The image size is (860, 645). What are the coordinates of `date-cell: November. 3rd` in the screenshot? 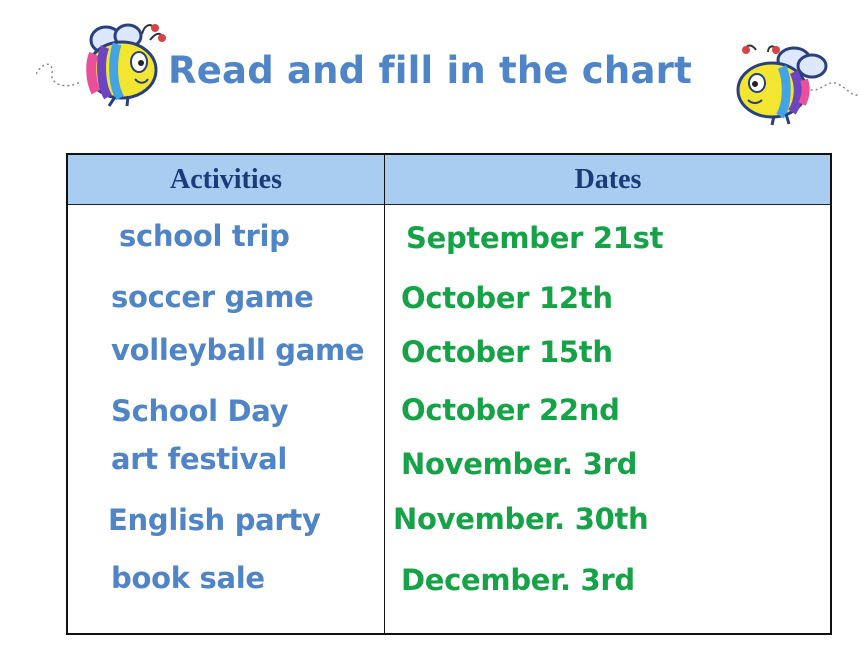 It's located at (519, 464).